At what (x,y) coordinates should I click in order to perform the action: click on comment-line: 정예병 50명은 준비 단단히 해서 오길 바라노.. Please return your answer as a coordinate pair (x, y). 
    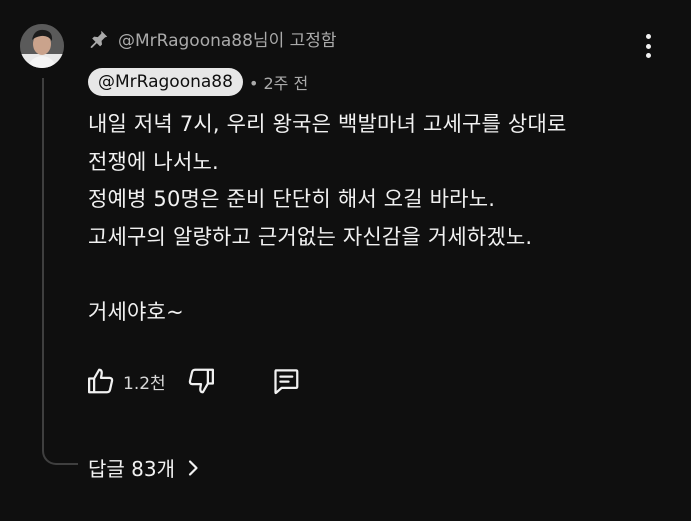
    Looking at the image, I should click on (292, 199).